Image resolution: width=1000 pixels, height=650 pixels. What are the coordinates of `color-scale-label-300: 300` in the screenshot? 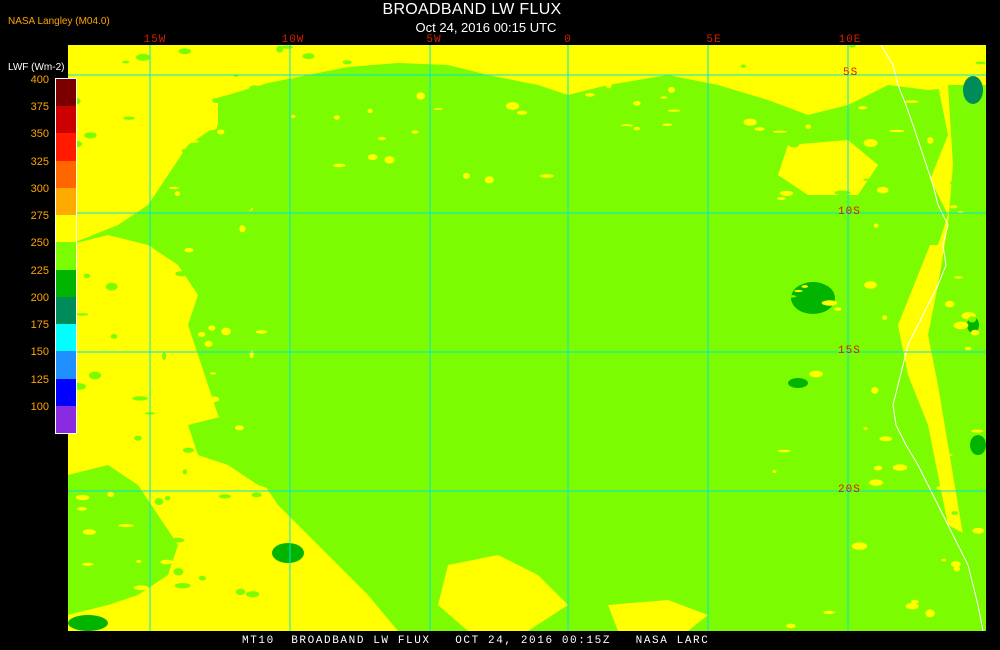 It's located at (39, 188).